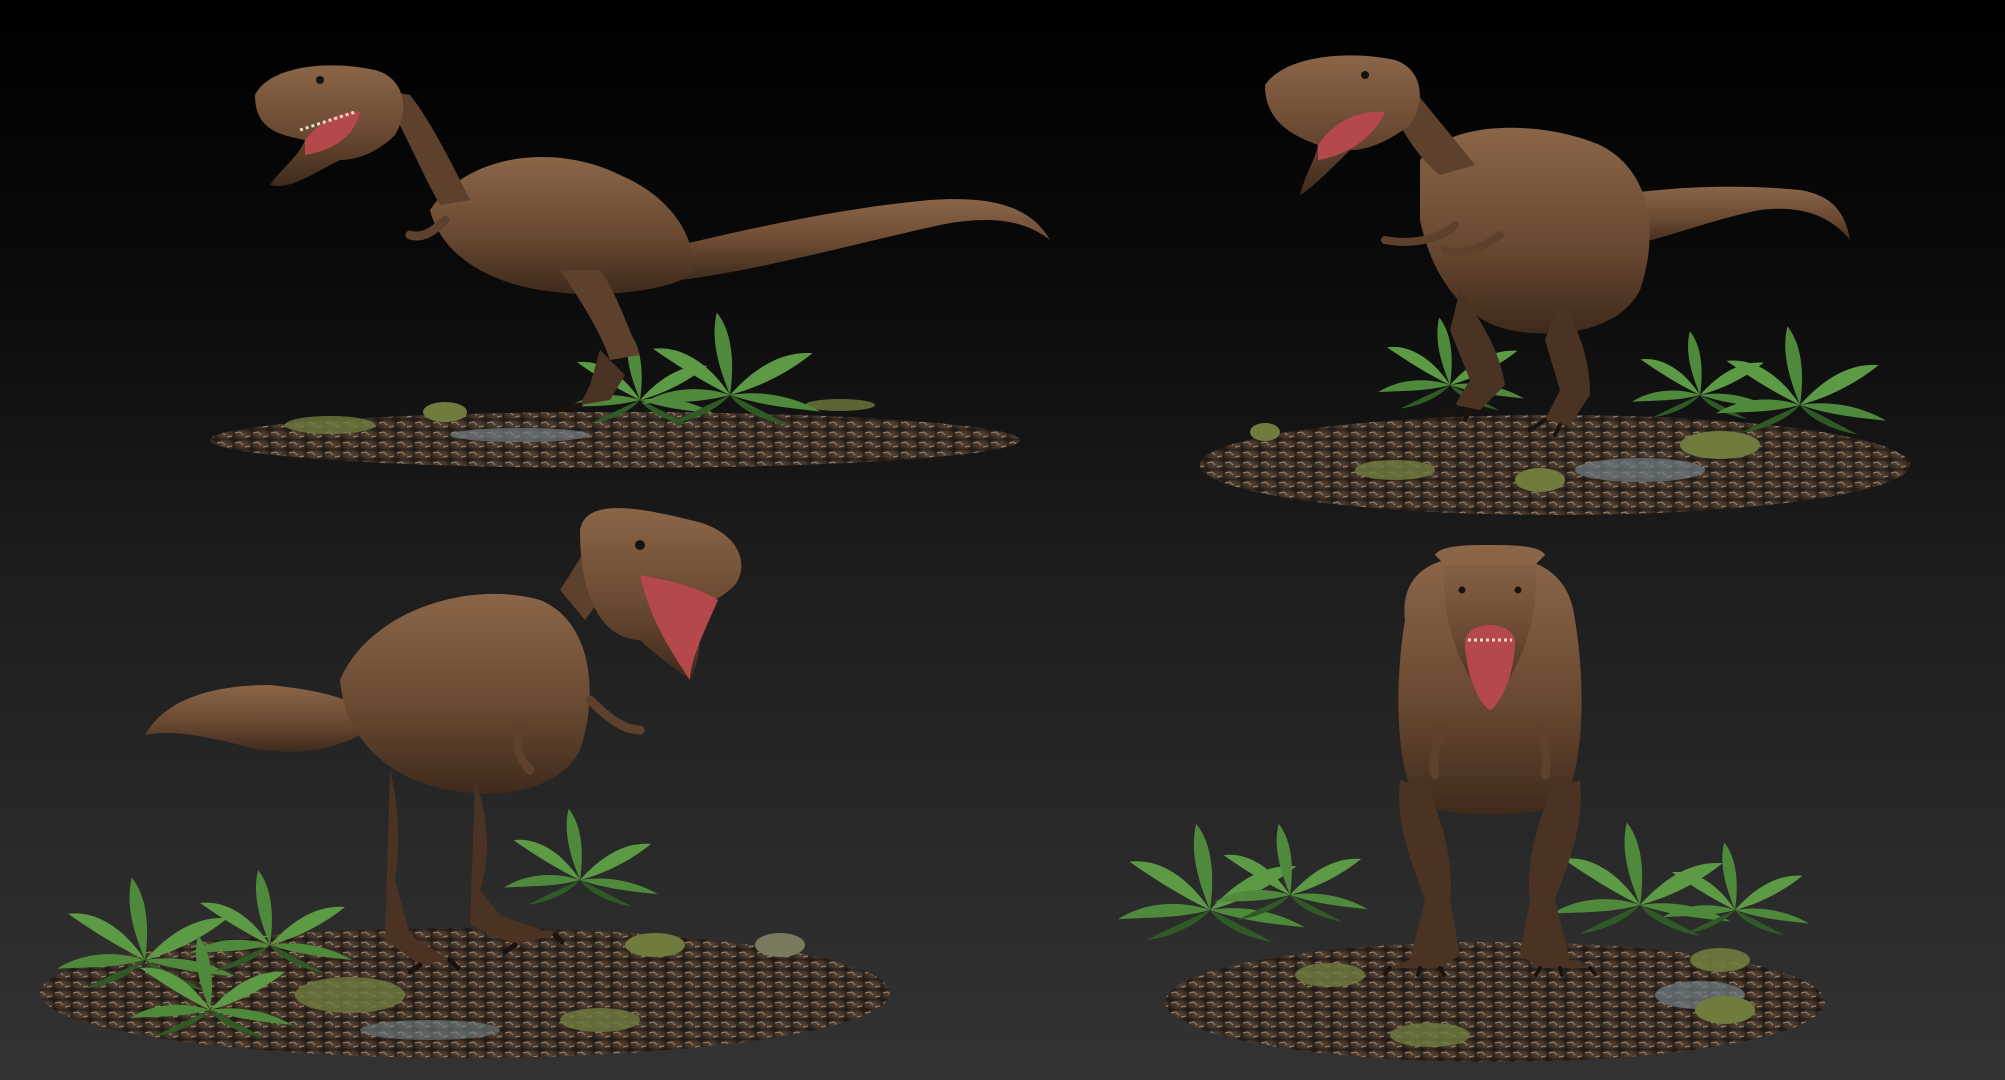  I want to click on pebble, so click(780, 945).